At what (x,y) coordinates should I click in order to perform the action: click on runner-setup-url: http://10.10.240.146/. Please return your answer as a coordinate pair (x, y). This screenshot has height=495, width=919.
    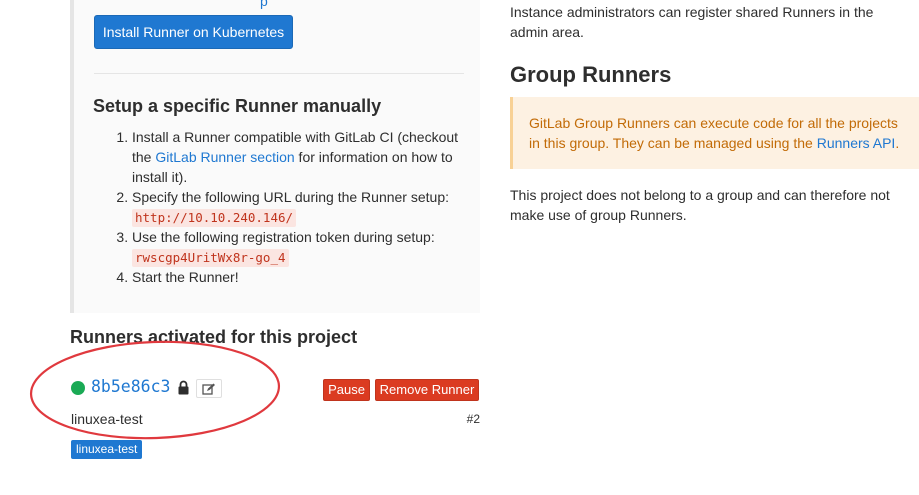
    Looking at the image, I should click on (214, 218).